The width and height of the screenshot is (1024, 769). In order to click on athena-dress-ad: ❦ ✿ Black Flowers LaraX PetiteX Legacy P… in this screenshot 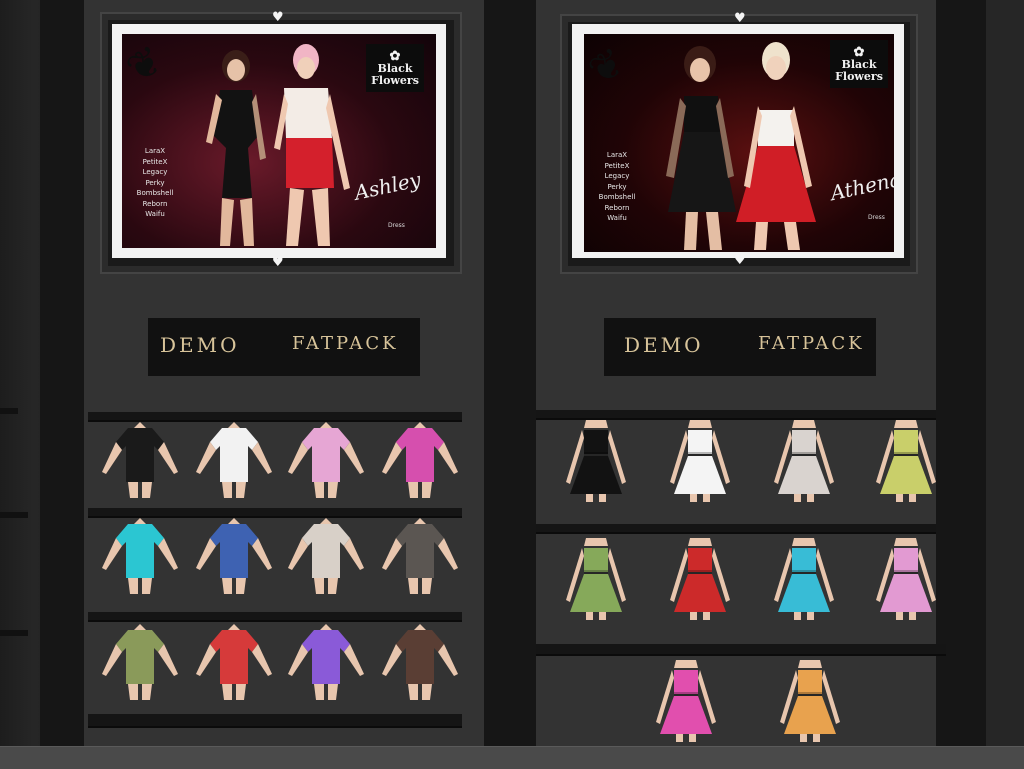, I will do `click(739, 143)`.